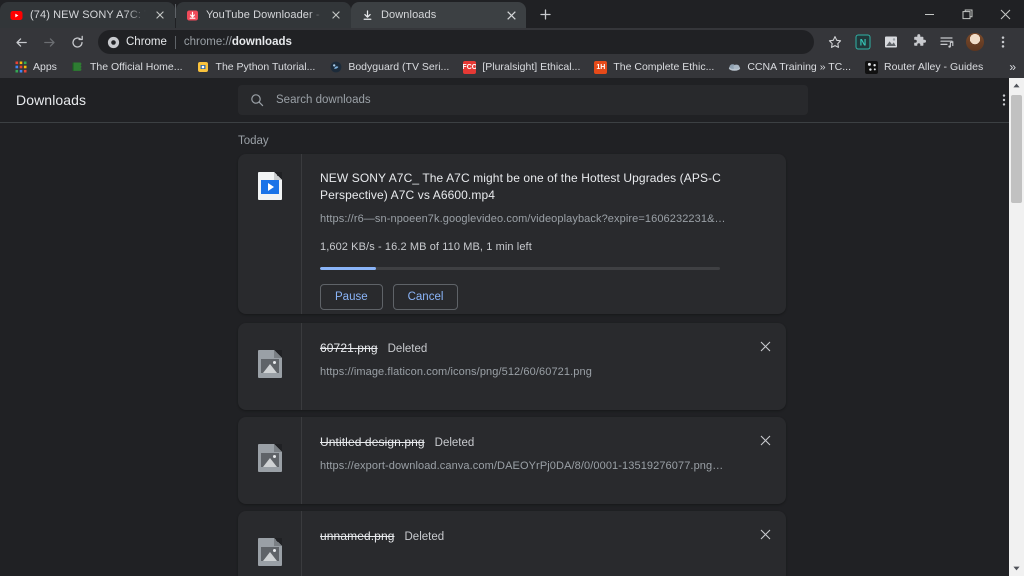  I want to click on new-tab-button, so click(545, 14).